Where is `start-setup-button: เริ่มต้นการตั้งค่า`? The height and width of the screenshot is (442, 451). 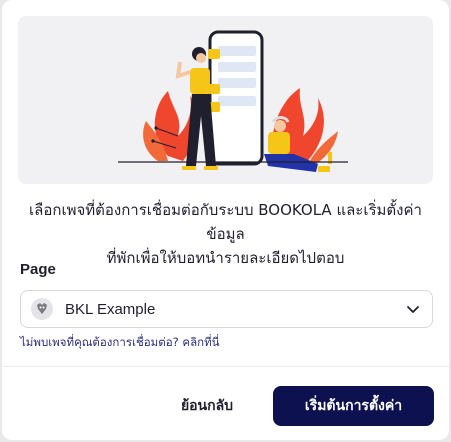 start-setup-button: เริ่มต้นการตั้งค่า is located at coordinates (353, 406).